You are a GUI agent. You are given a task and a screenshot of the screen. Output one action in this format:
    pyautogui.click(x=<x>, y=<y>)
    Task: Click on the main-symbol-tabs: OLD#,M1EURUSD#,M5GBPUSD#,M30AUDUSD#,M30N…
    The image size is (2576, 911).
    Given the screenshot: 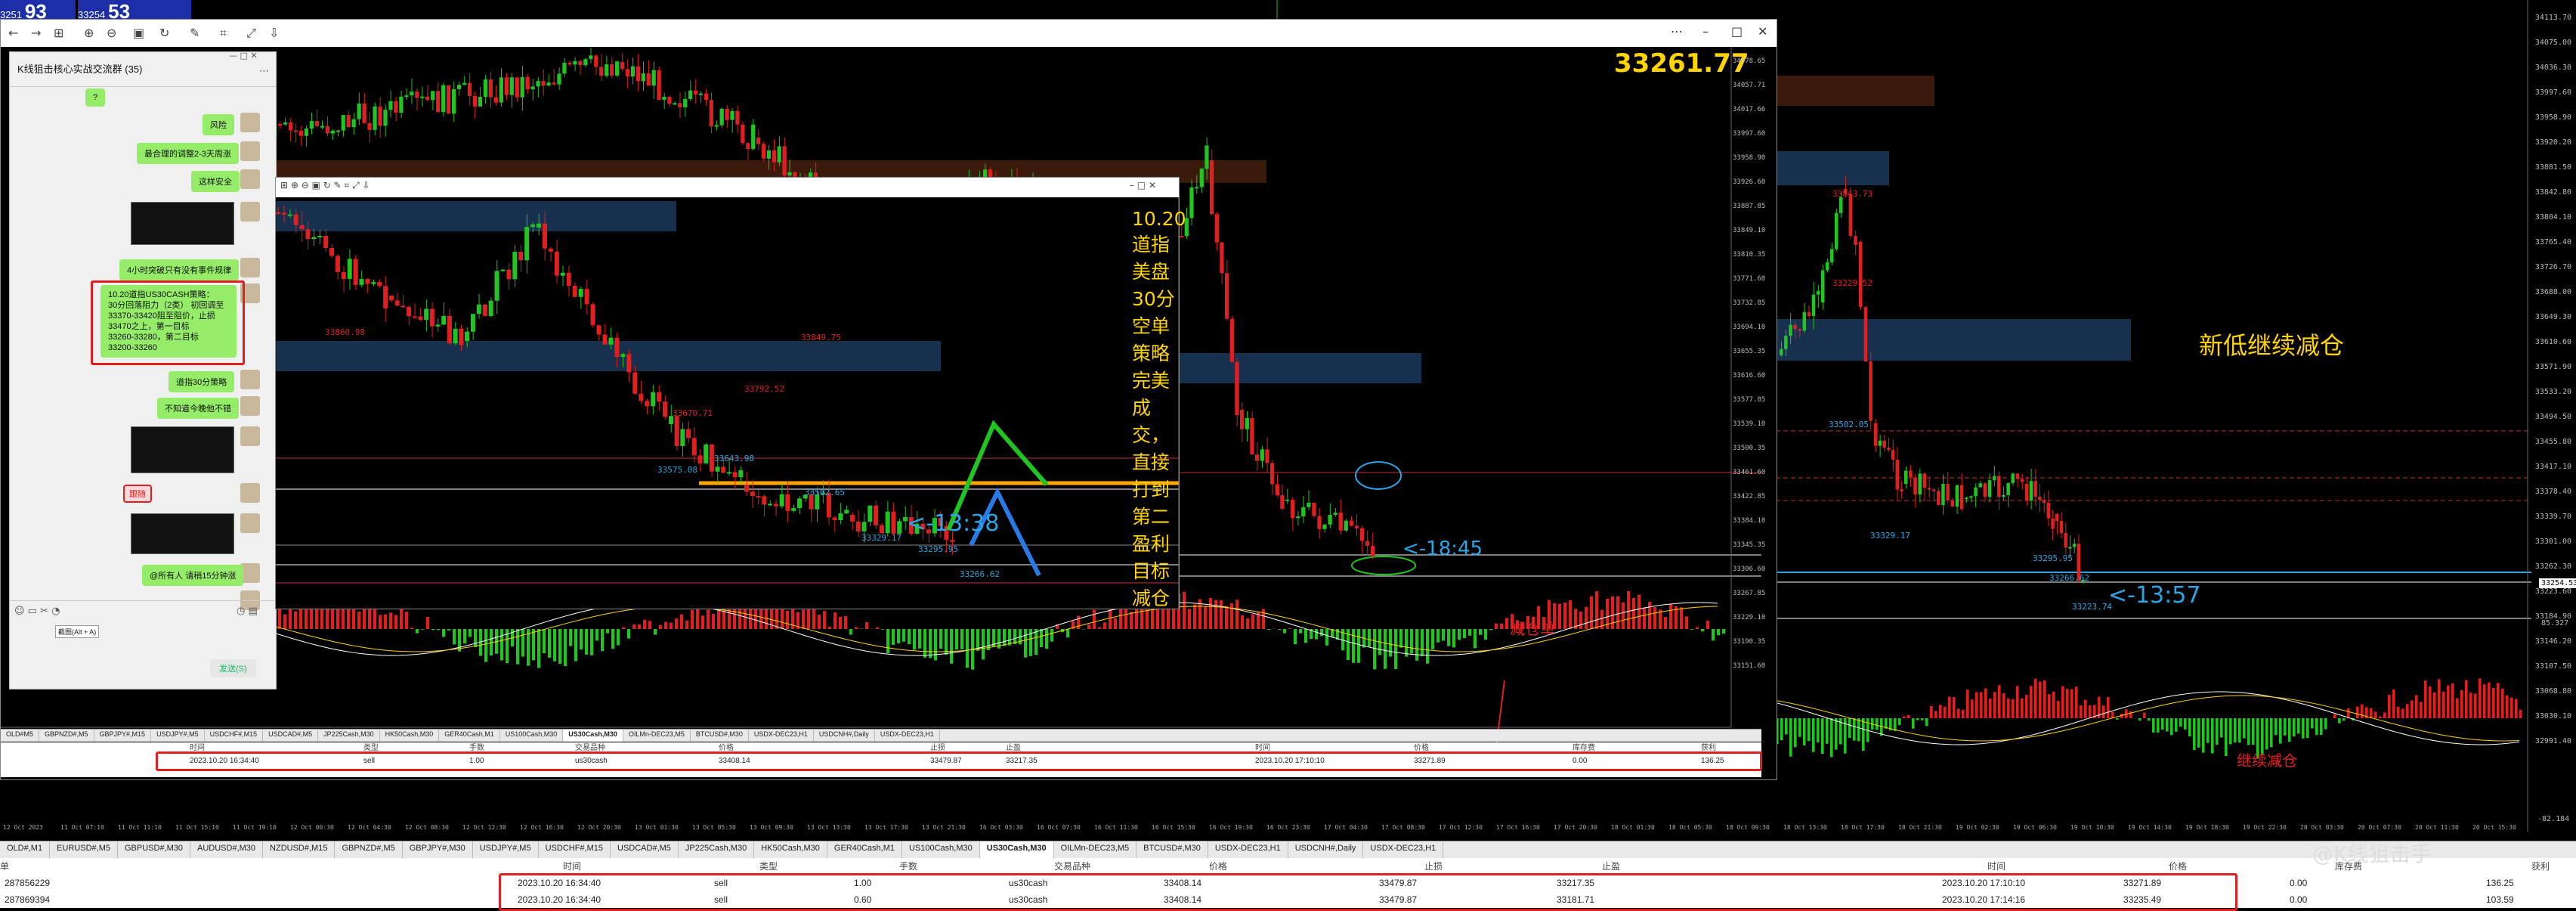 What is the action you would take?
    pyautogui.click(x=1288, y=849)
    